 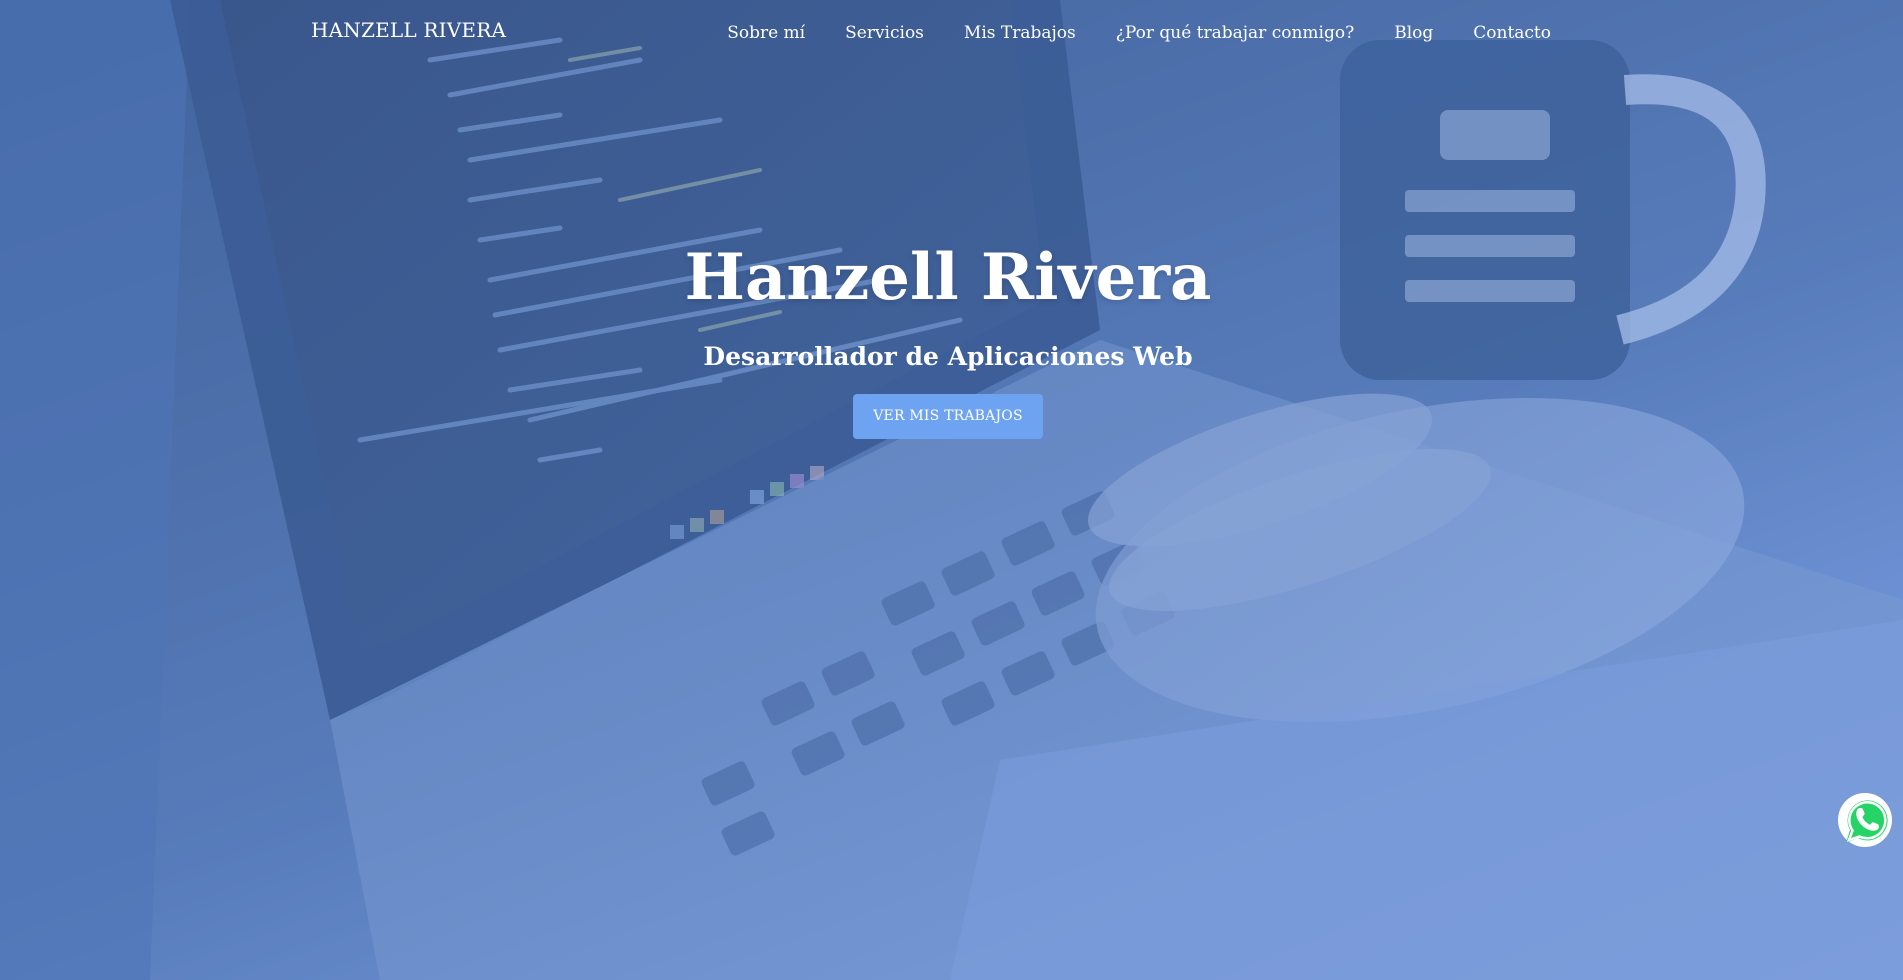 I want to click on whatsapp-button, so click(x=1865, y=820).